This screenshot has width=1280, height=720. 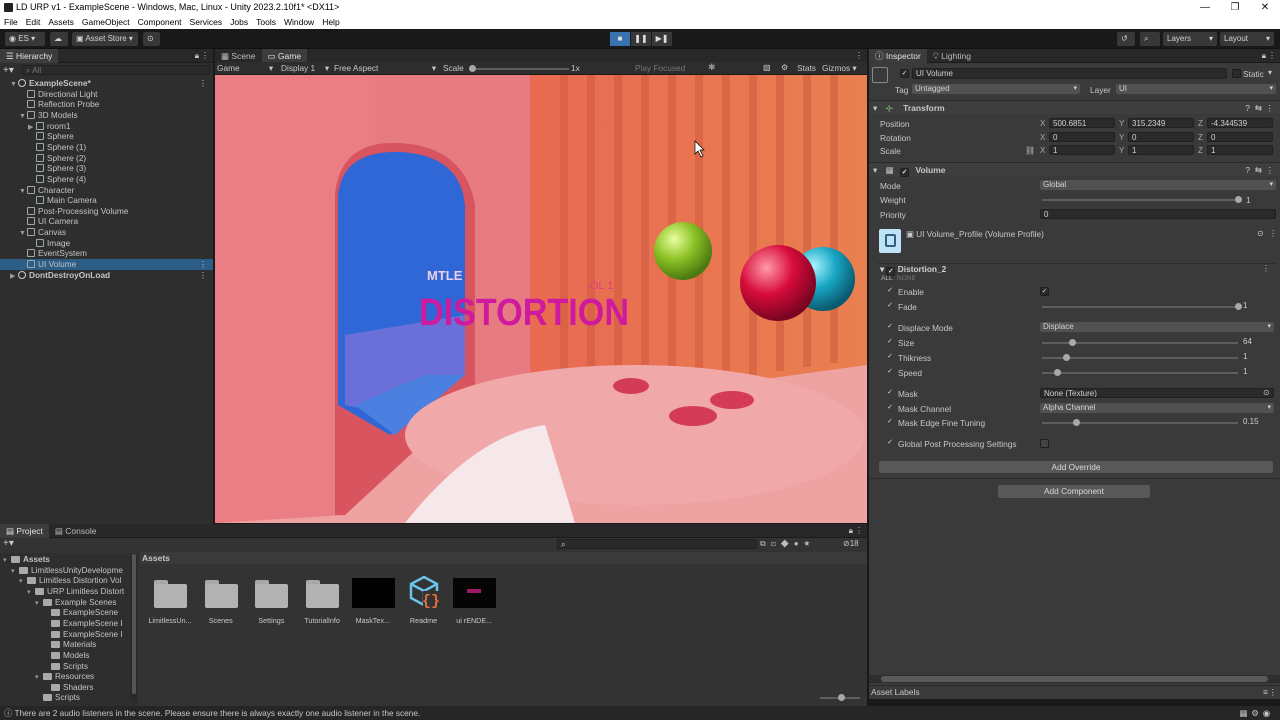 I want to click on size-override-checkbox: ✓, so click(x=890, y=342).